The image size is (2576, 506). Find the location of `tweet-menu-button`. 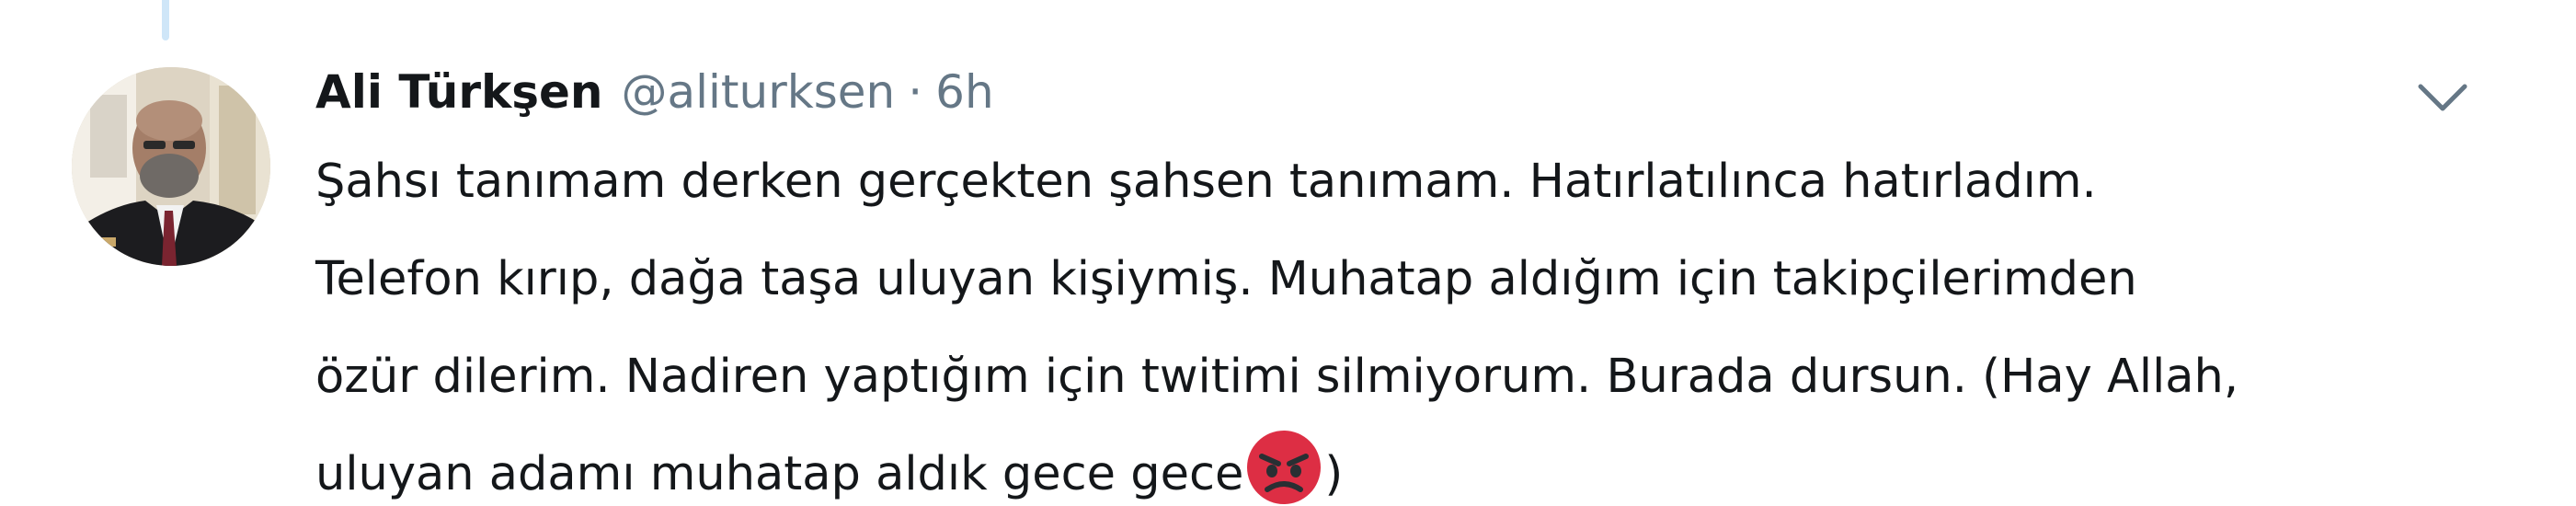

tweet-menu-button is located at coordinates (2443, 95).